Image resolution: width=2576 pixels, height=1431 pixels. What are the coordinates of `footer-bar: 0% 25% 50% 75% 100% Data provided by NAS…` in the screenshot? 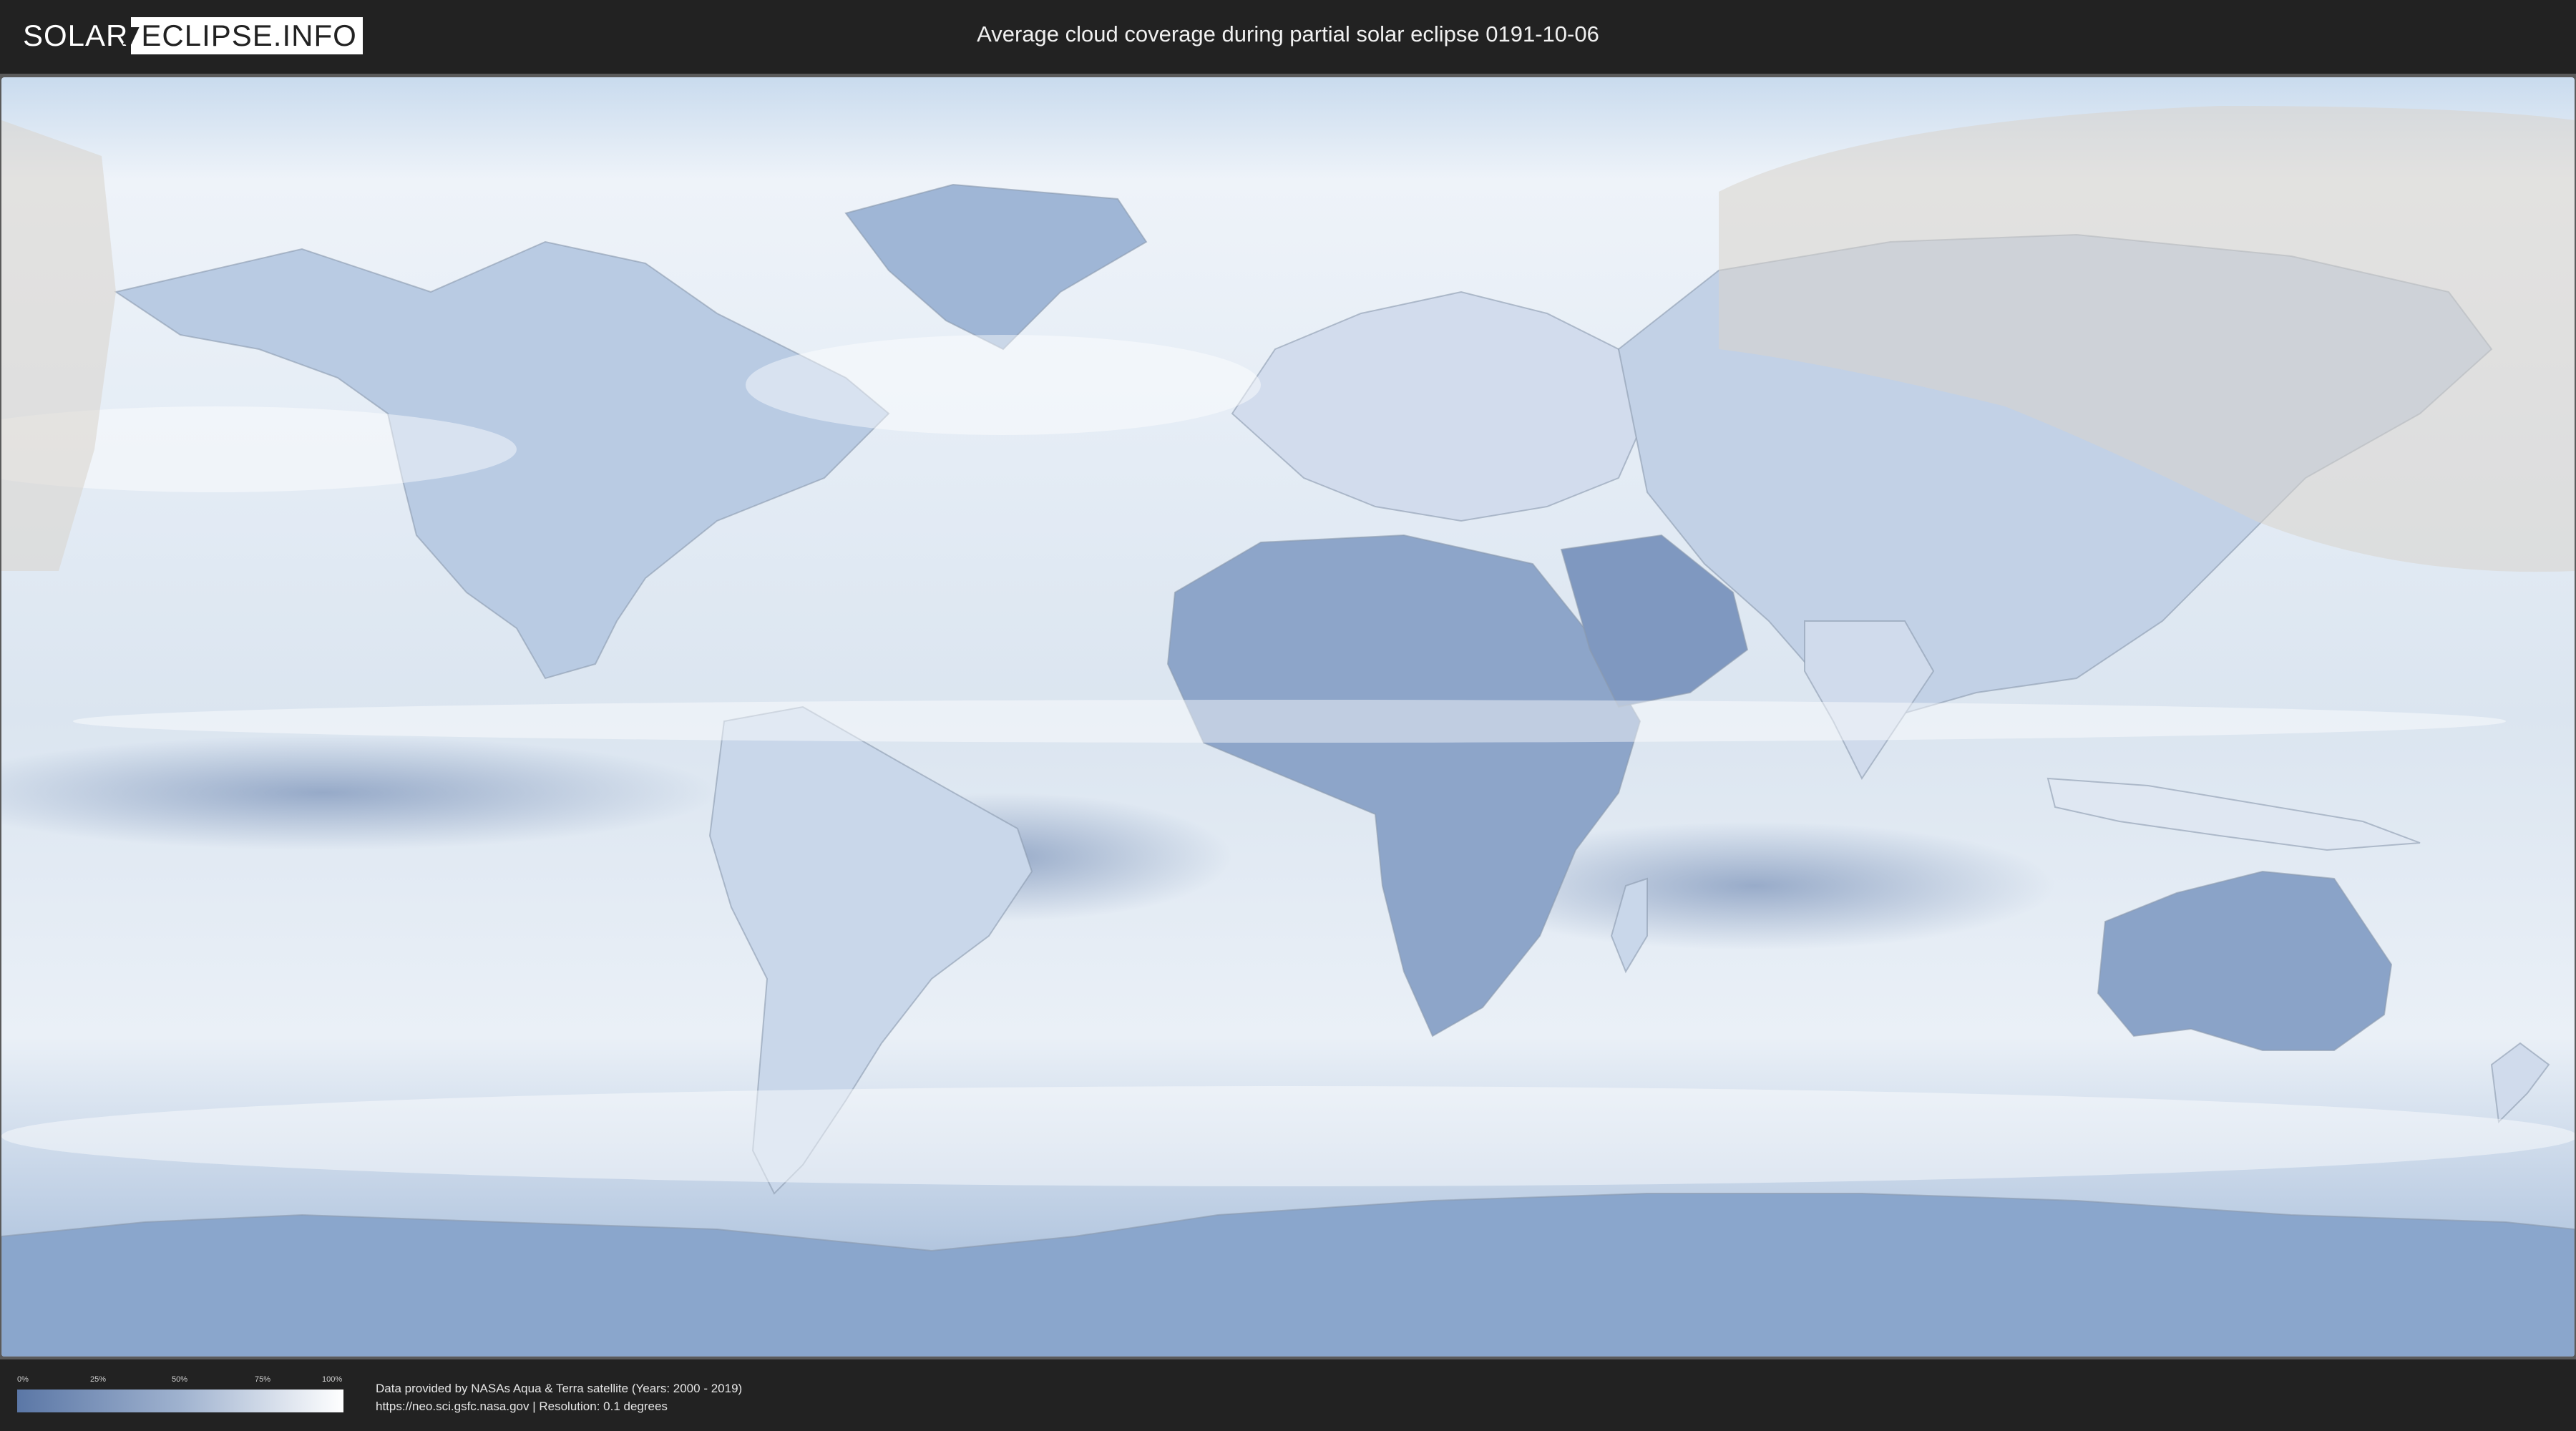 It's located at (1288, 1395).